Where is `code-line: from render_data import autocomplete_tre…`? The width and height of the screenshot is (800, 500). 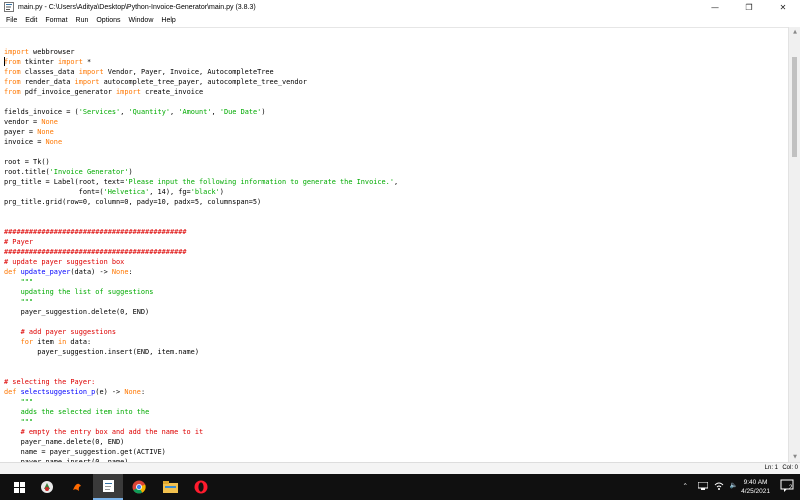 code-line: from render_data import autocomplete_tre… is located at coordinates (201, 82).